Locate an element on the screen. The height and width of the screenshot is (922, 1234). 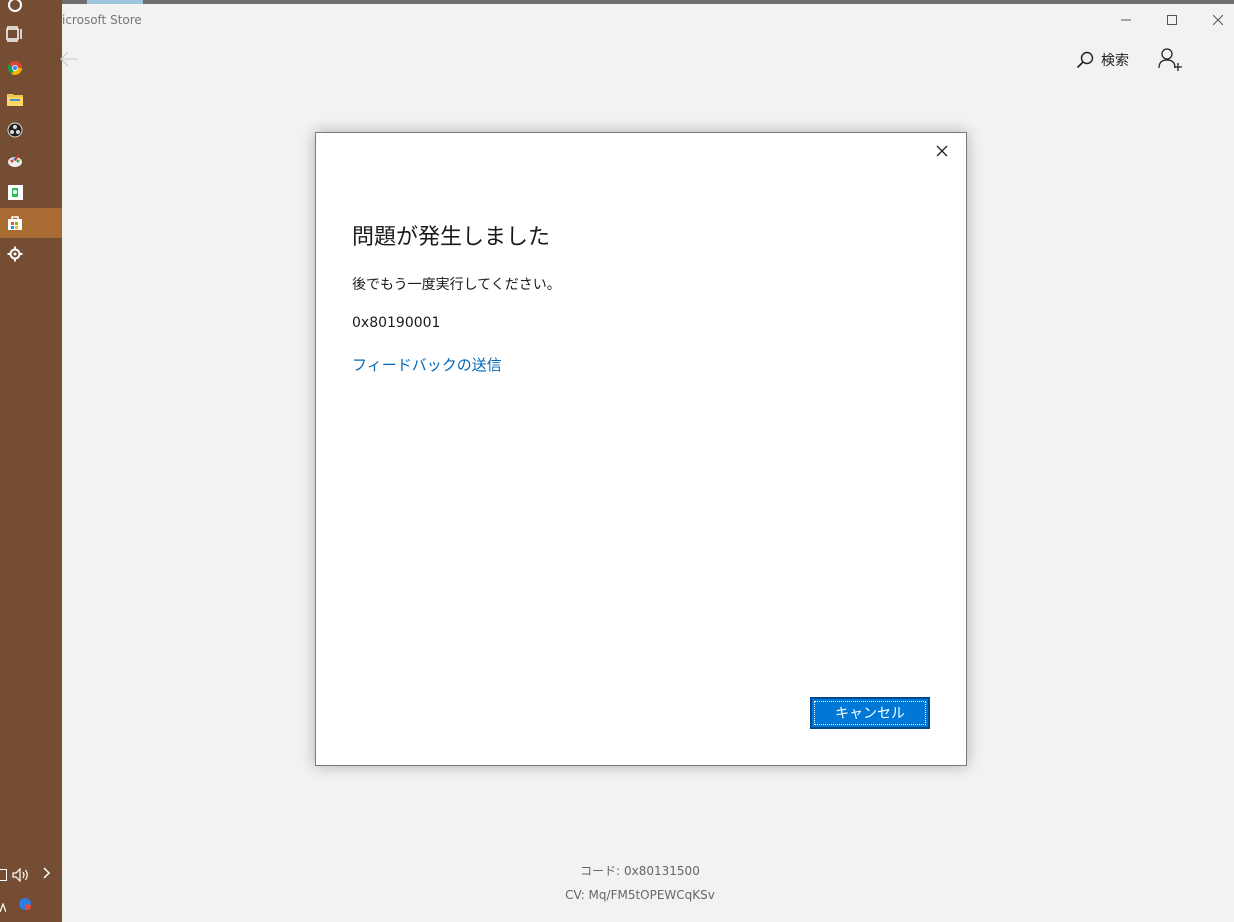
file-explorer-icon is located at coordinates (15, 99).